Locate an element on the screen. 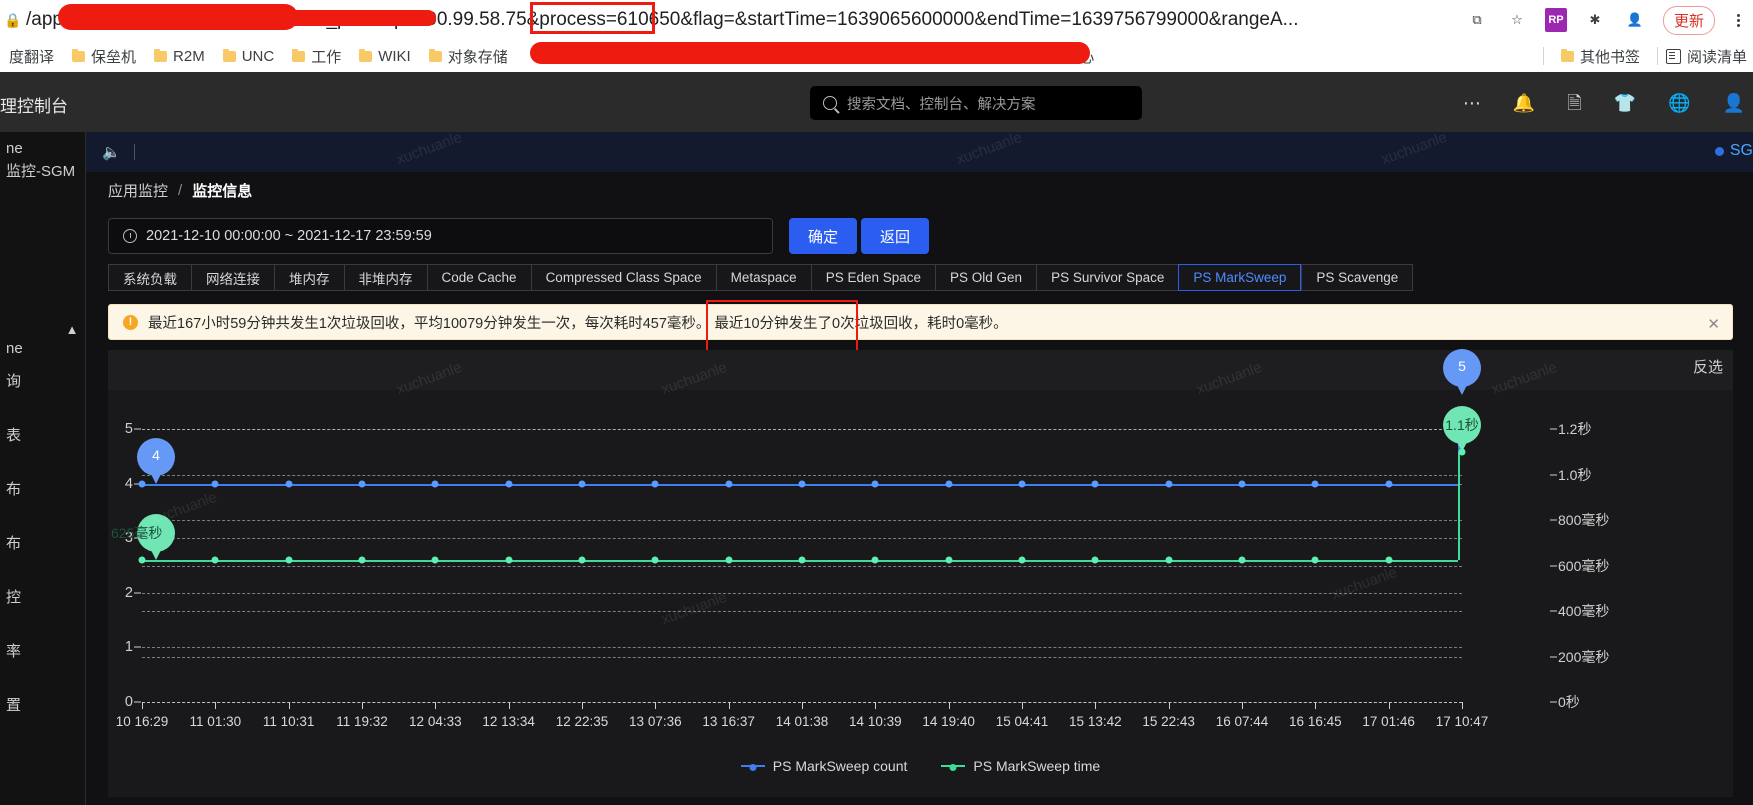  bookmark-item: UNC is located at coordinates (249, 56).